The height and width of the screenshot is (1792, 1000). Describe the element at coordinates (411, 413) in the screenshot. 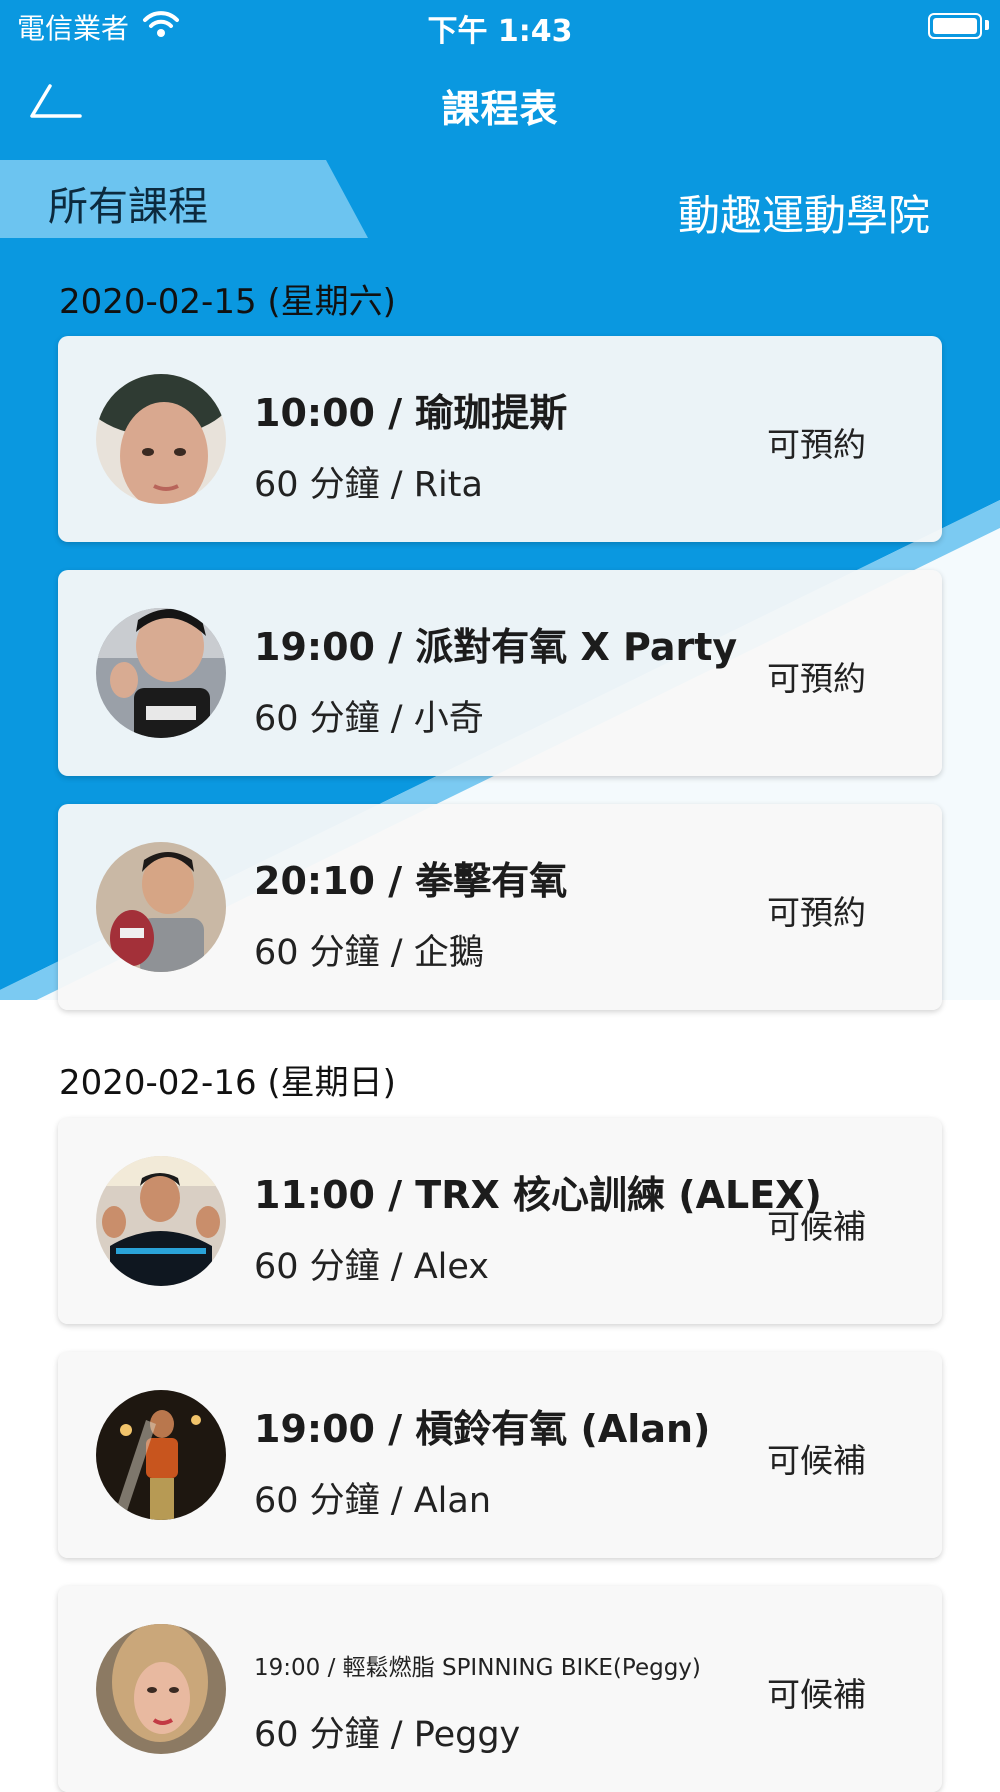

I see `class-title: 10:00 / 瑜珈提斯` at that location.